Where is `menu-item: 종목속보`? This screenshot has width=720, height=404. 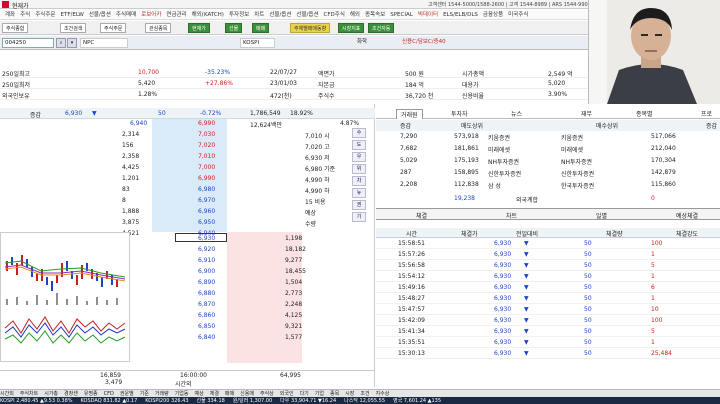 menu-item: 종목속보 is located at coordinates (375, 14).